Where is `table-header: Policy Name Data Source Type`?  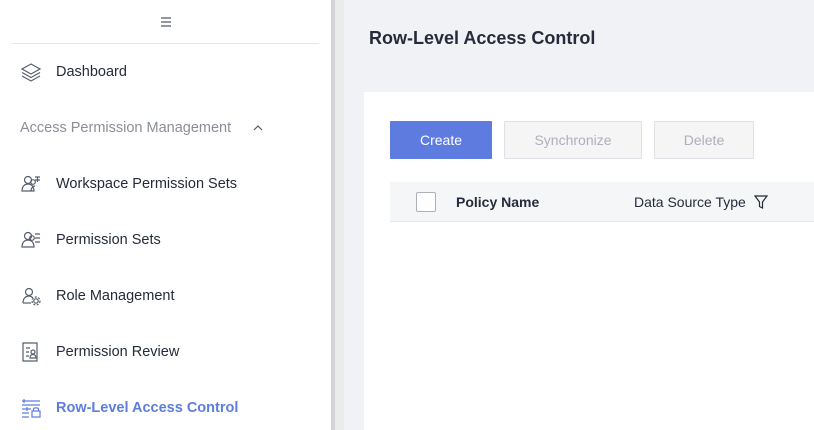
table-header: Policy Name Data Source Type is located at coordinates (602, 202).